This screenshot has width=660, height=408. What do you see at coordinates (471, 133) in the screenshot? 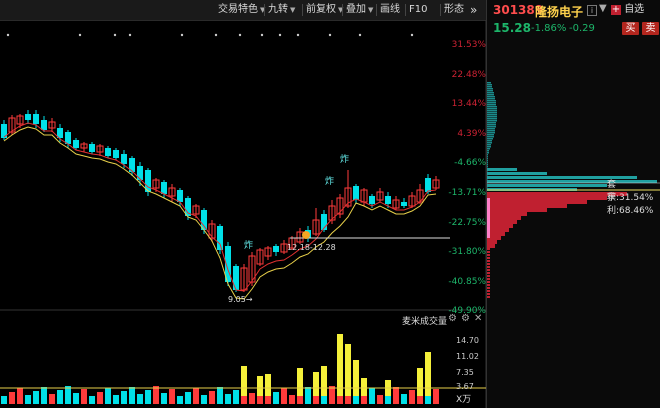
I see `percent-tick: 4.39%` at bounding box center [471, 133].